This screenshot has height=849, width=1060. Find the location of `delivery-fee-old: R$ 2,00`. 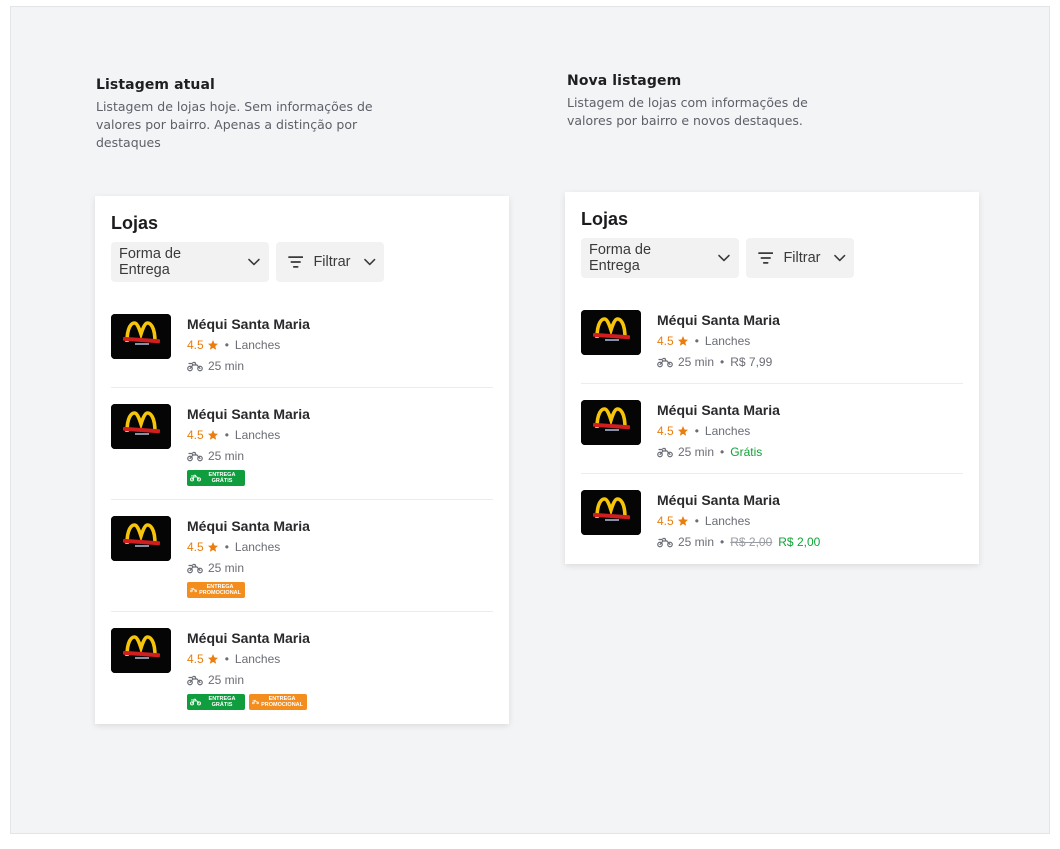

delivery-fee-old: R$ 2,00 is located at coordinates (751, 542).